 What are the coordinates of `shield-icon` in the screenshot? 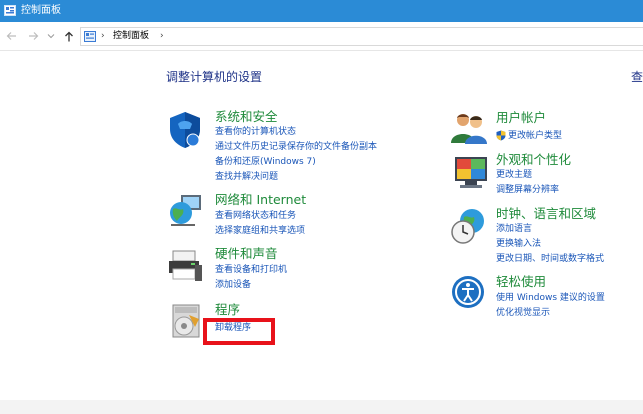 It's located at (185, 131).